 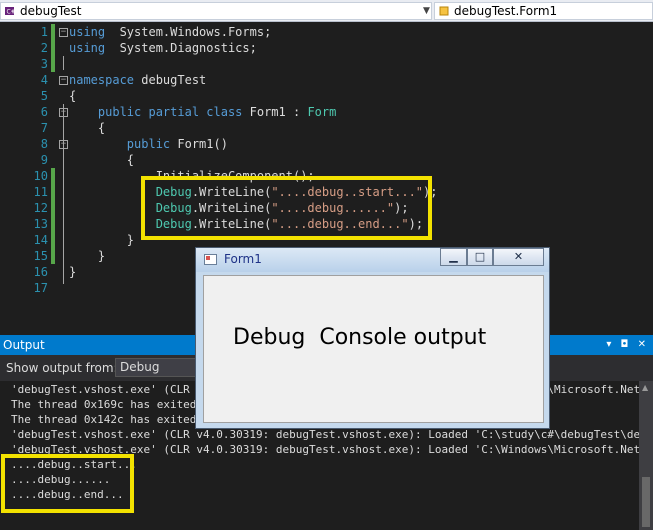 What do you see at coordinates (44, 48) in the screenshot?
I see `line-number: 2` at bounding box center [44, 48].